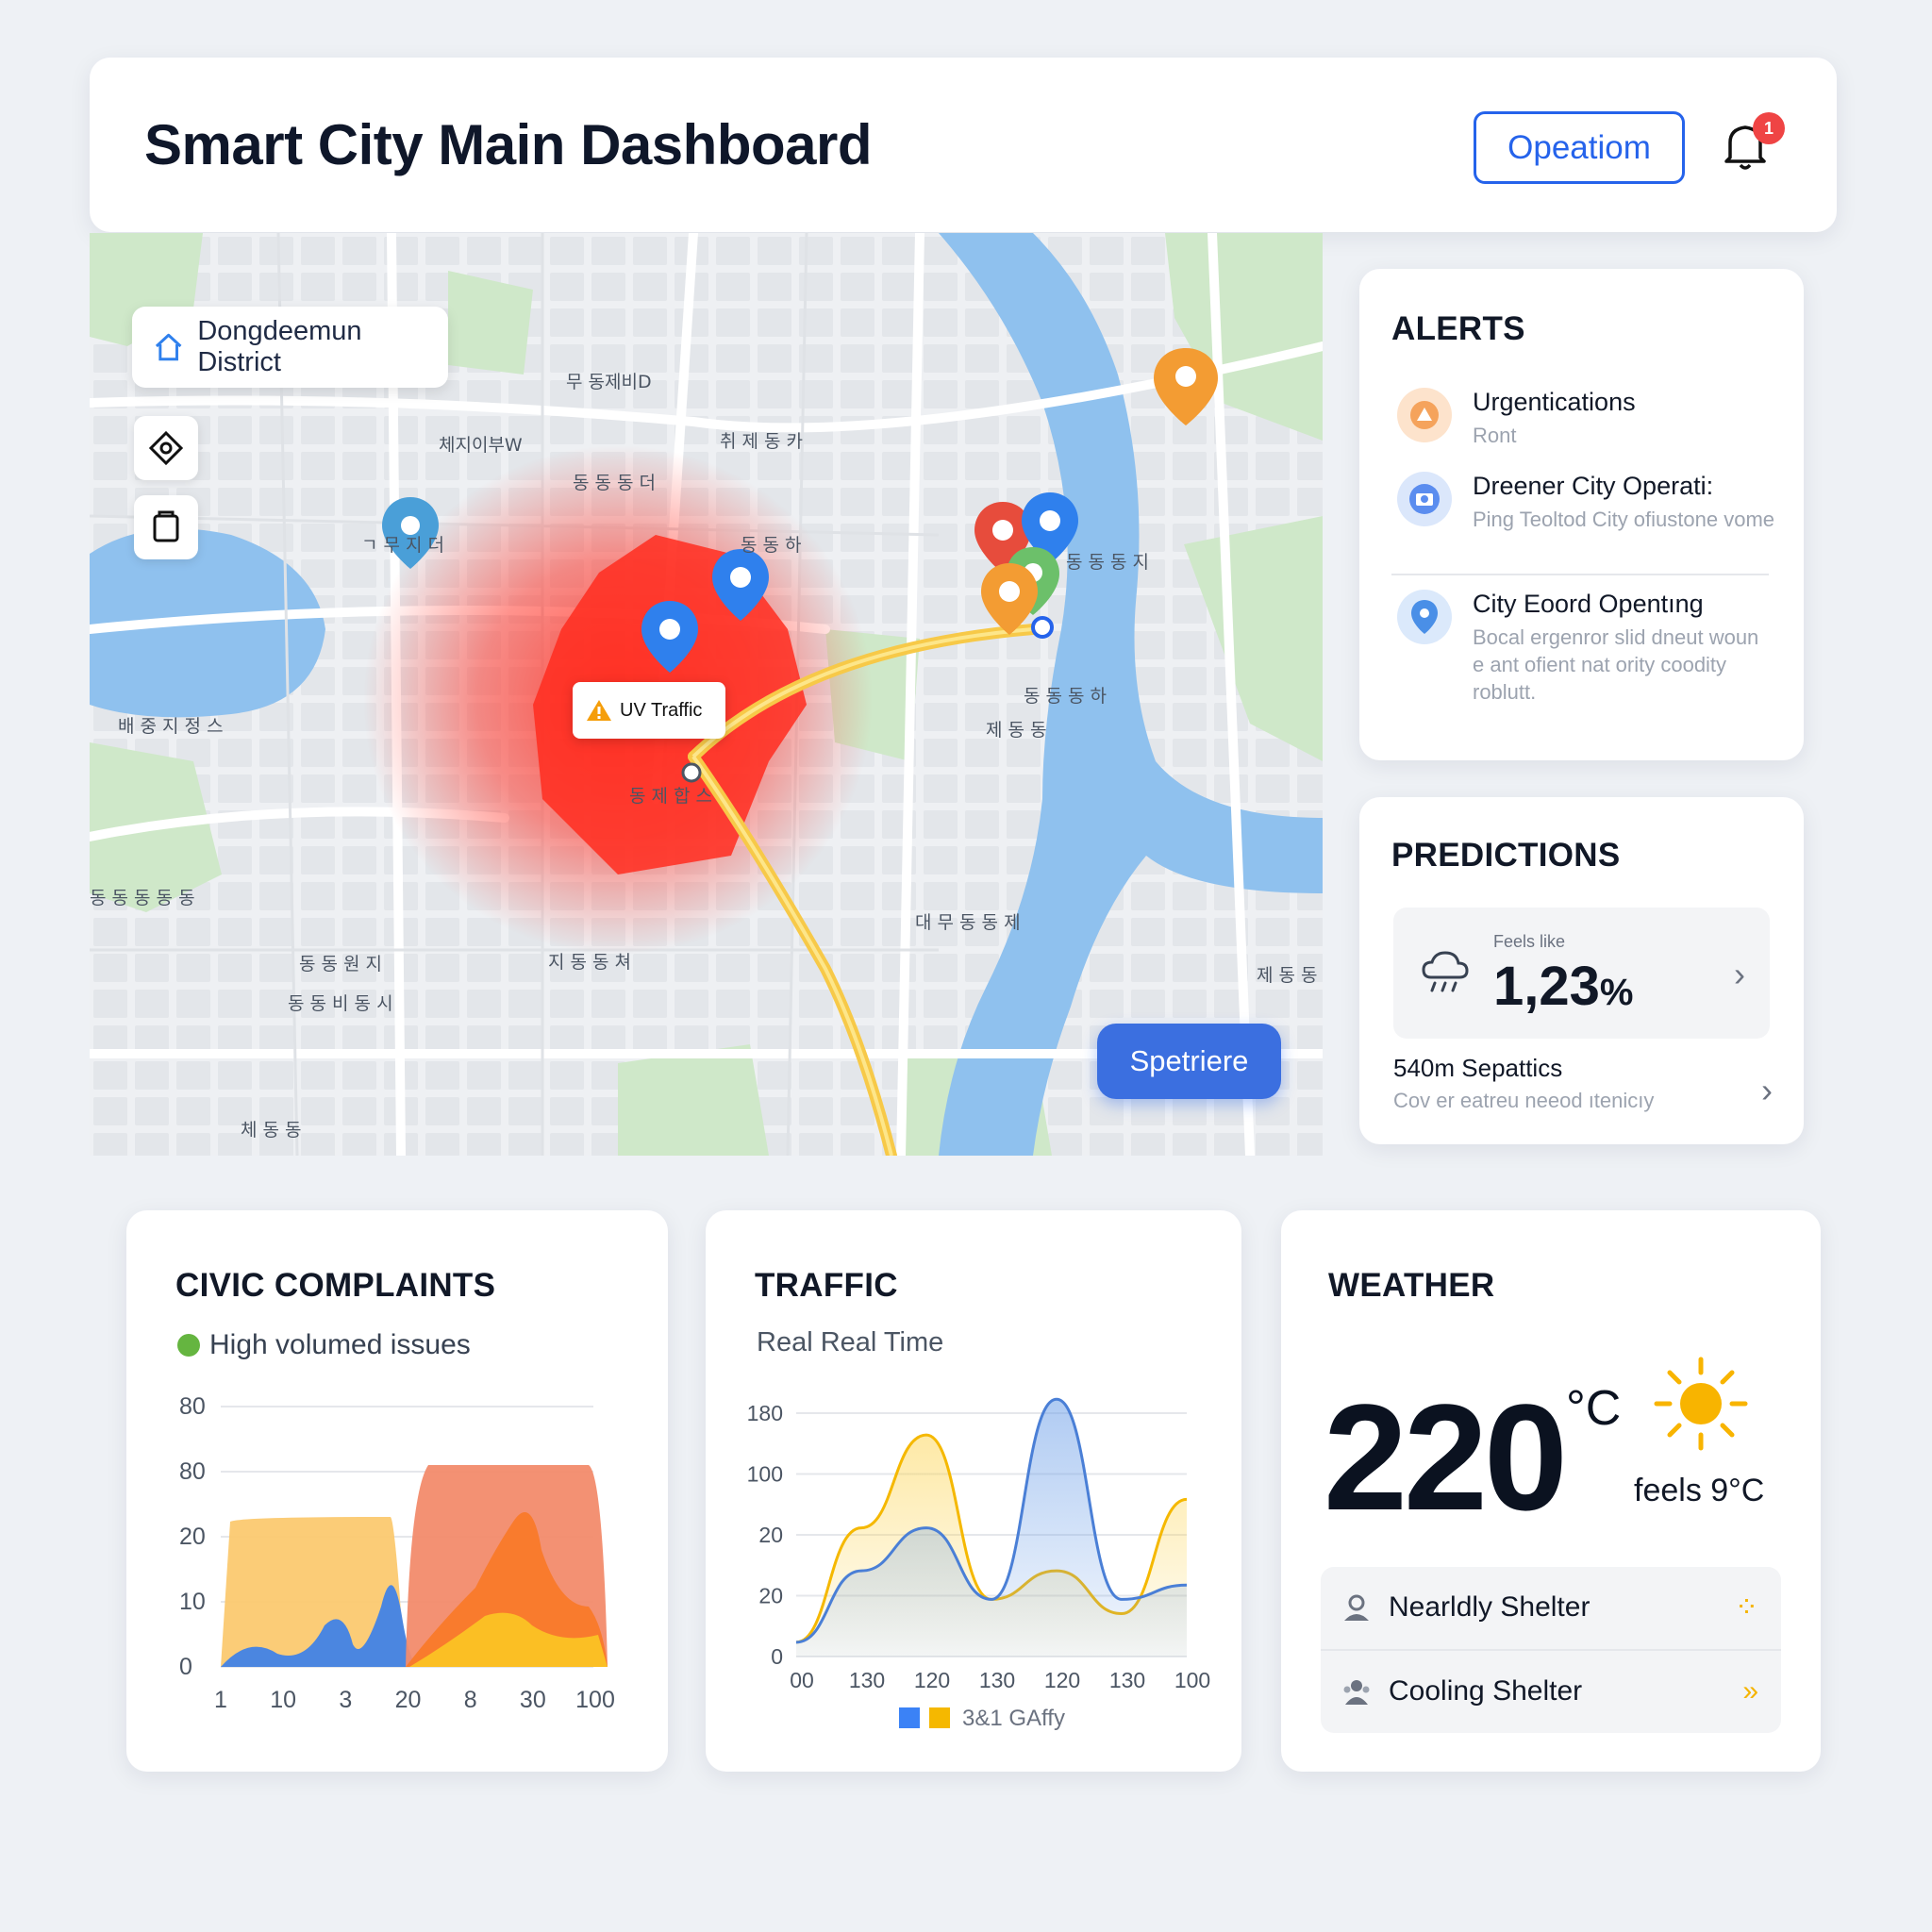  What do you see at coordinates (1547, 986) in the screenshot?
I see `prediction-number: 1,23` at bounding box center [1547, 986].